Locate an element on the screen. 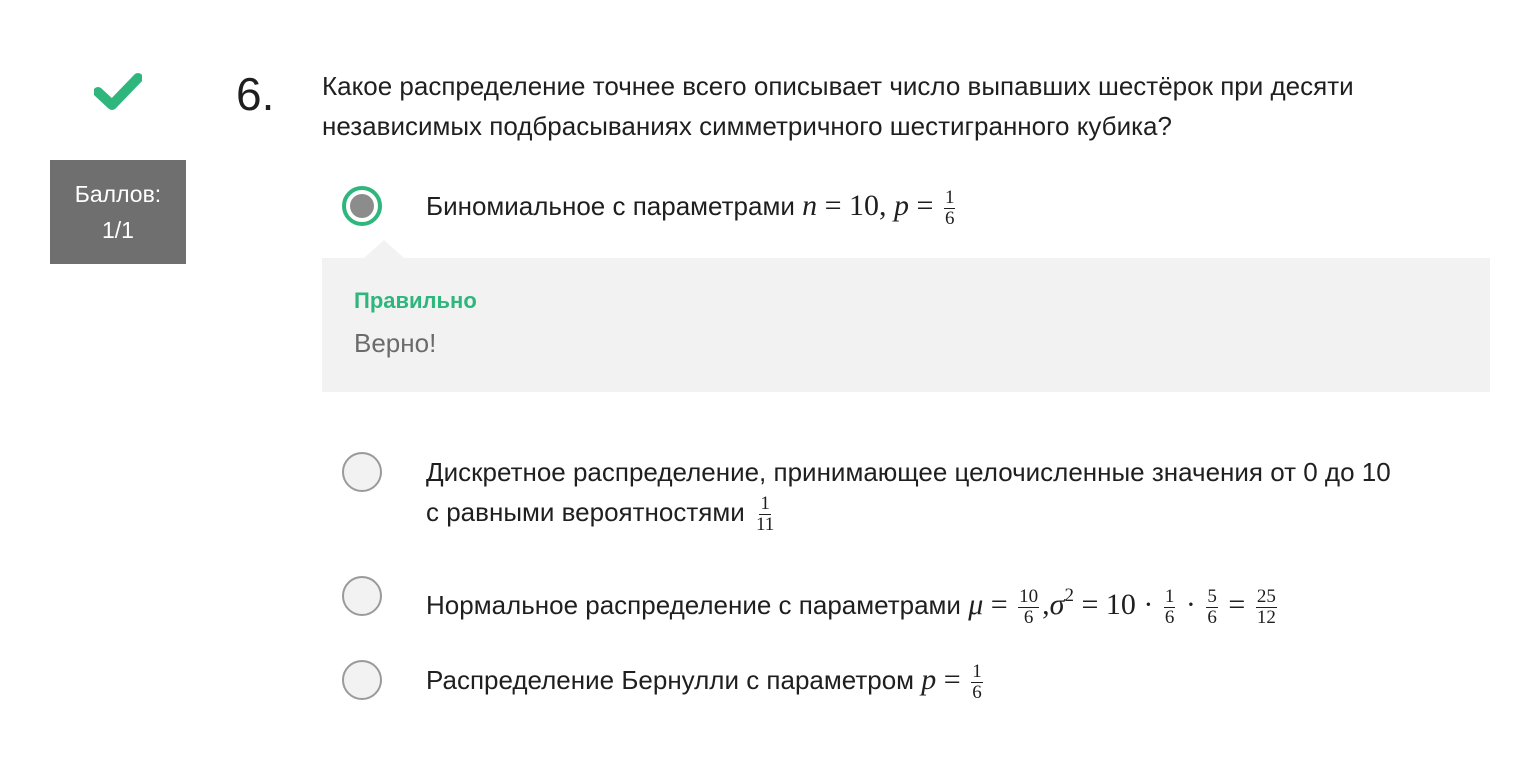 This screenshot has height=768, width=1516. question-number: 6. is located at coordinates (255, 94).